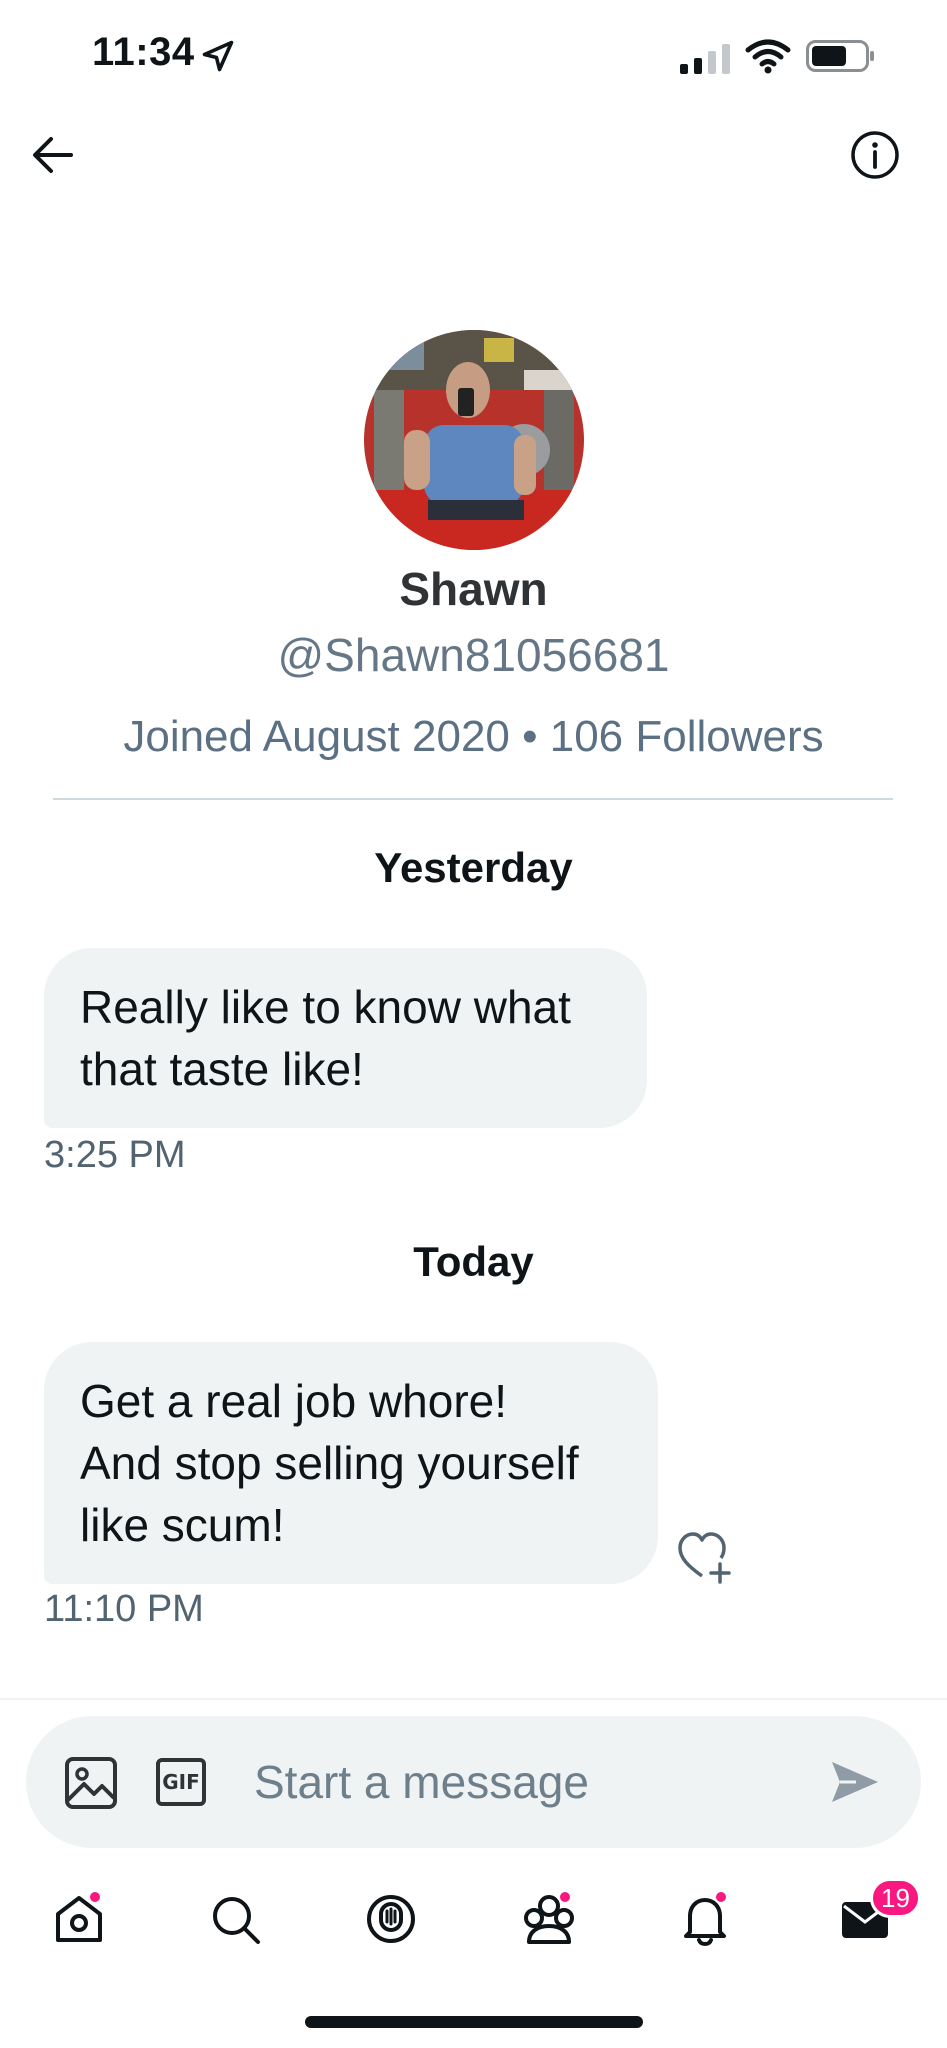 This screenshot has height=2048, width=947. I want to click on message-line: Really like to know what, so click(325, 1007).